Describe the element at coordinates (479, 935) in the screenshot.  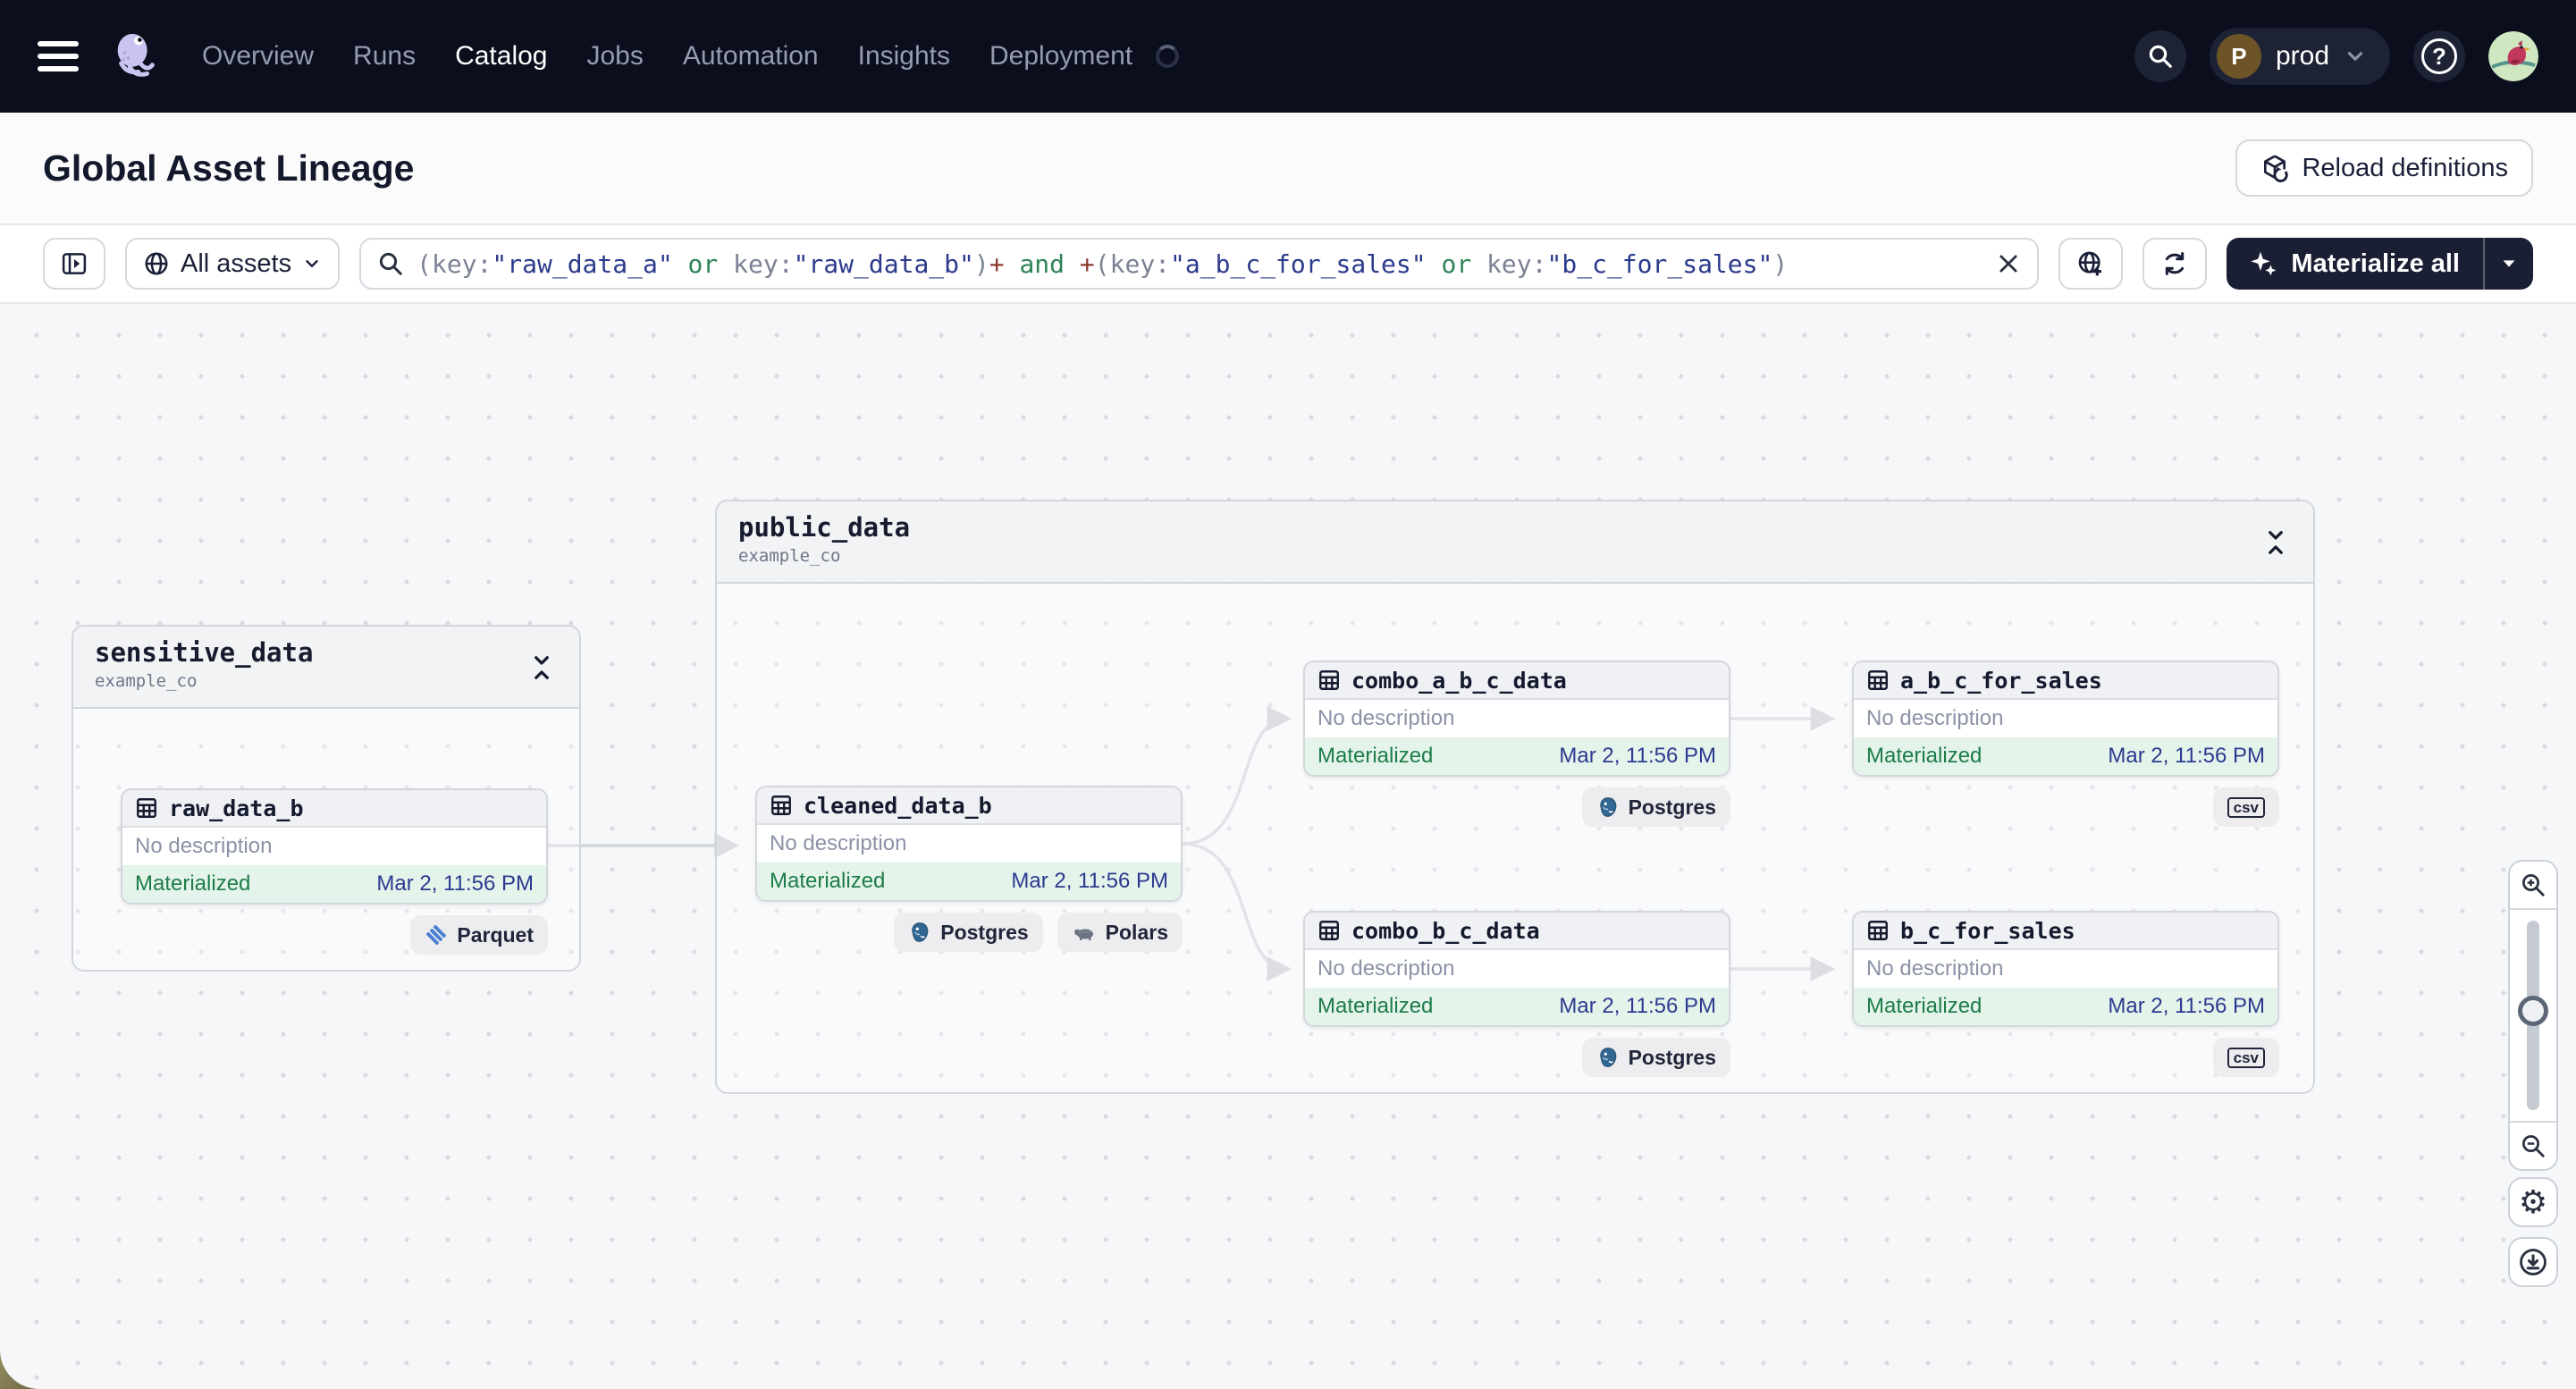
I see `kind-badge-parquet: Parquet` at that location.